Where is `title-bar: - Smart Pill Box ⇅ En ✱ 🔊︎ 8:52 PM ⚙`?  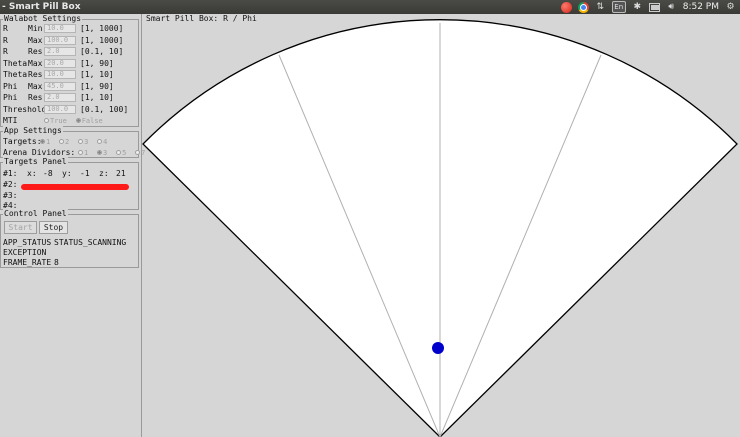 title-bar: - Smart Pill Box ⇅ En ✱ 🔊︎ 8:52 PM ⚙ is located at coordinates (370, 7).